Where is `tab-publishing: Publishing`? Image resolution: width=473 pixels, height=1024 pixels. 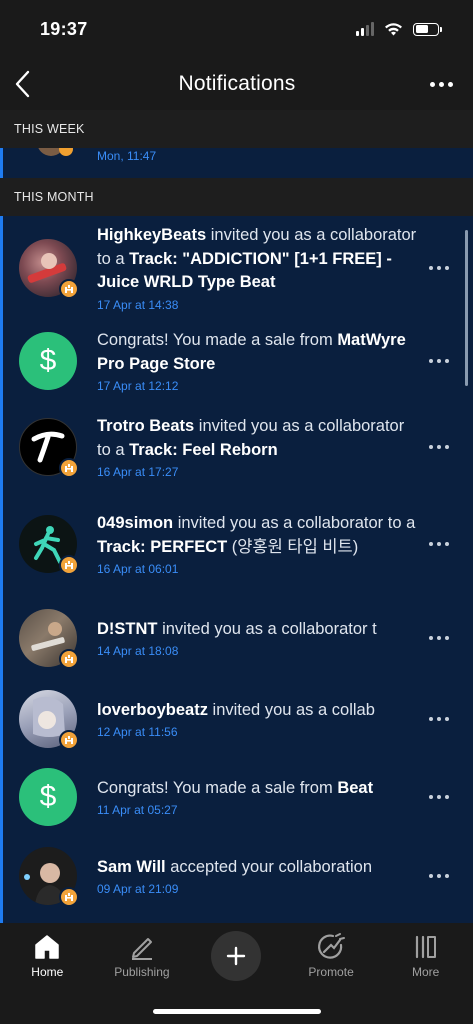 tab-publishing: Publishing is located at coordinates (142, 955).